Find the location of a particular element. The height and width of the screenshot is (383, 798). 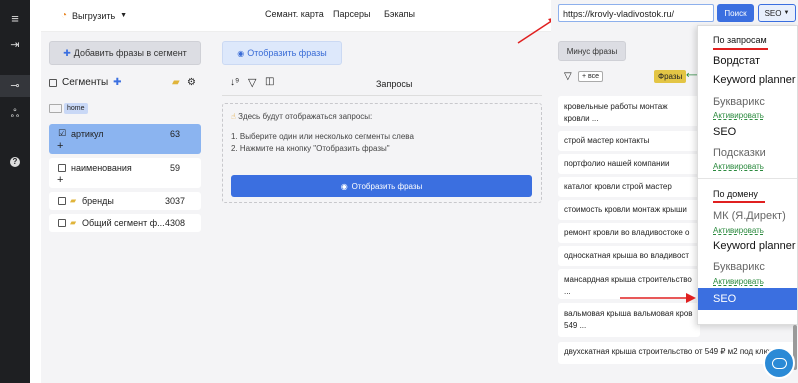

seo-dropdown-button: SEO ▼ is located at coordinates (777, 13).